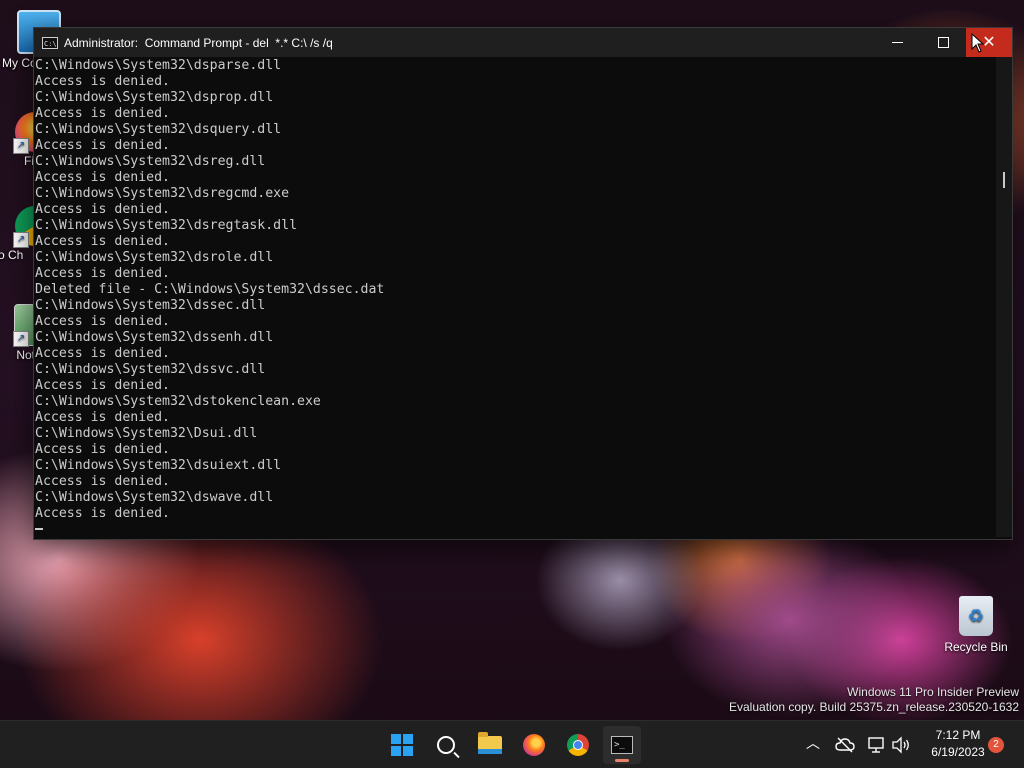 The width and height of the screenshot is (1024, 768). I want to click on text-cursor, so click(39, 529).